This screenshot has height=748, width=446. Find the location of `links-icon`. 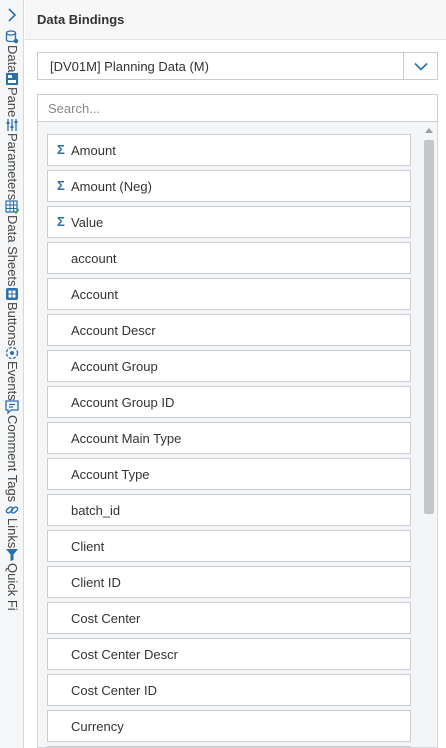

links-icon is located at coordinates (12, 510).